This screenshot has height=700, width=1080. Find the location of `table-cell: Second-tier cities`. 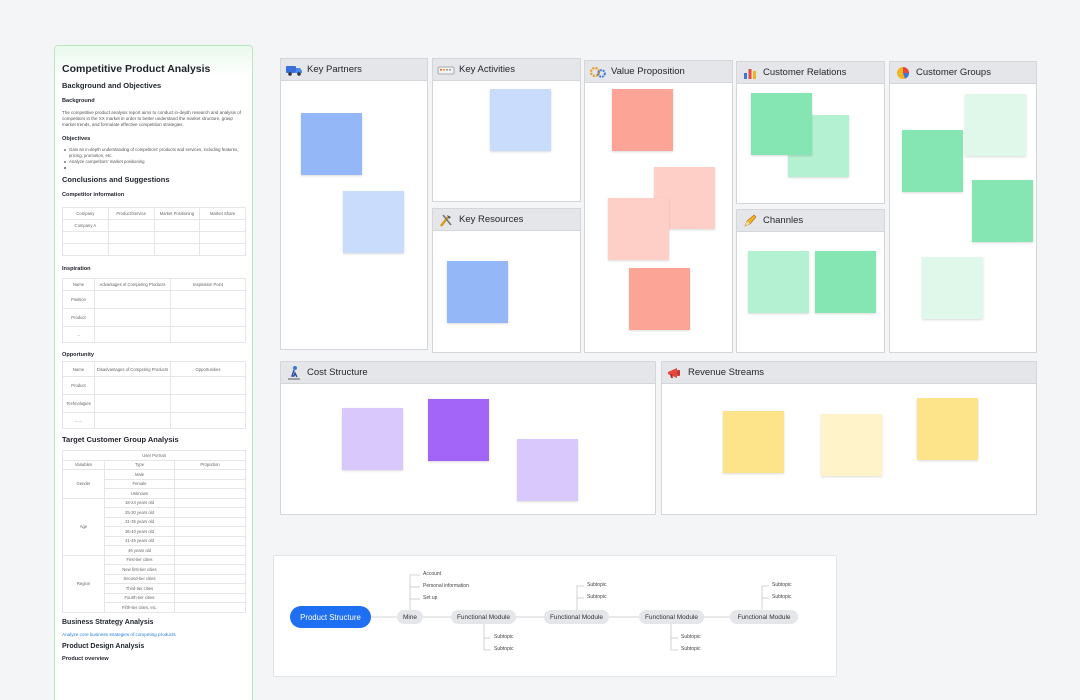

table-cell: Second-tier cities is located at coordinates (139, 578).